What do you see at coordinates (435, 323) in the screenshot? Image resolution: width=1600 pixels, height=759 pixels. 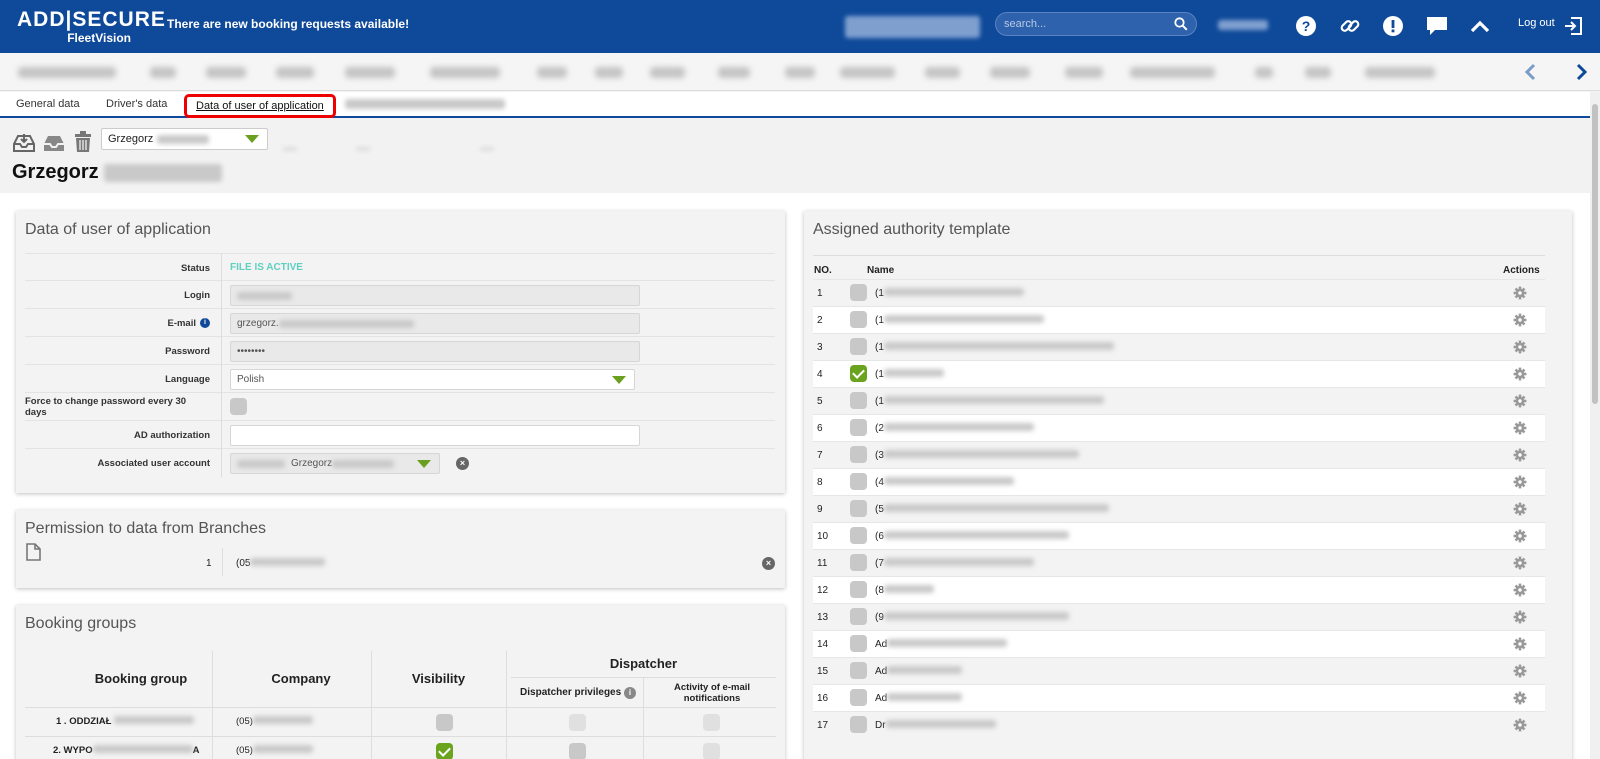 I see `email-field: grzegorz.` at bounding box center [435, 323].